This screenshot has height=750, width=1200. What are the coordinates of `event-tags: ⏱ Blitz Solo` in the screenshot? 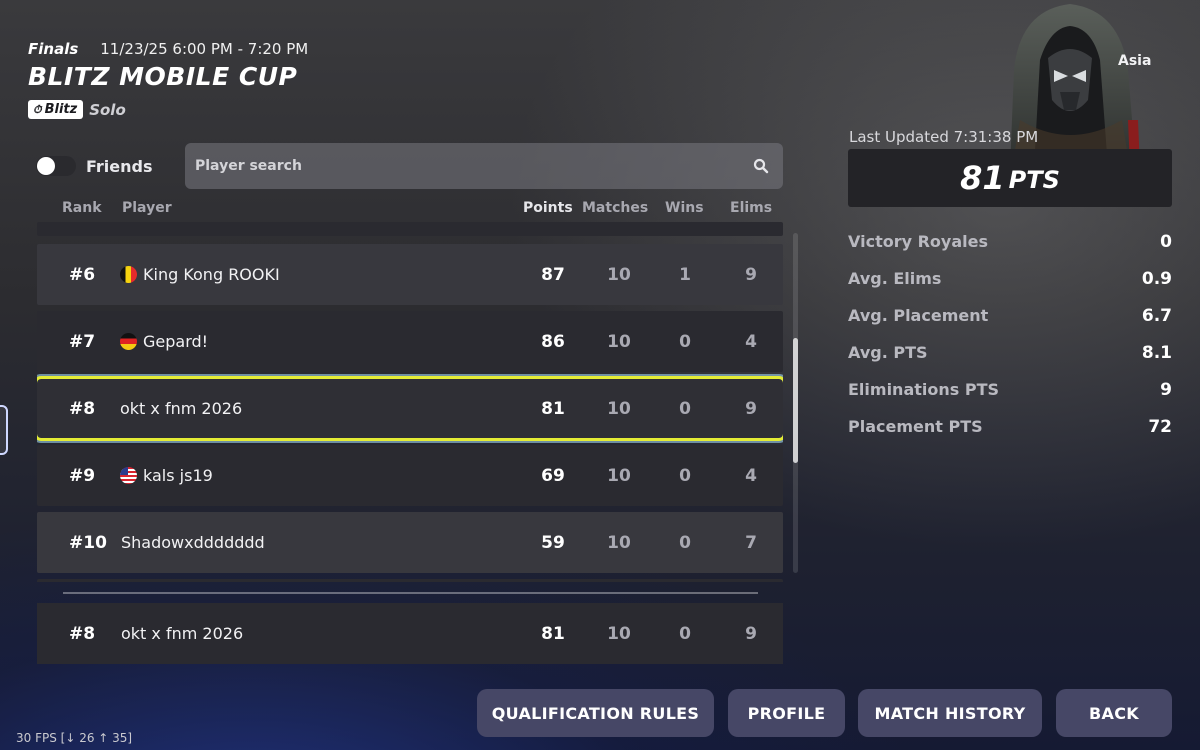 It's located at (77, 109).